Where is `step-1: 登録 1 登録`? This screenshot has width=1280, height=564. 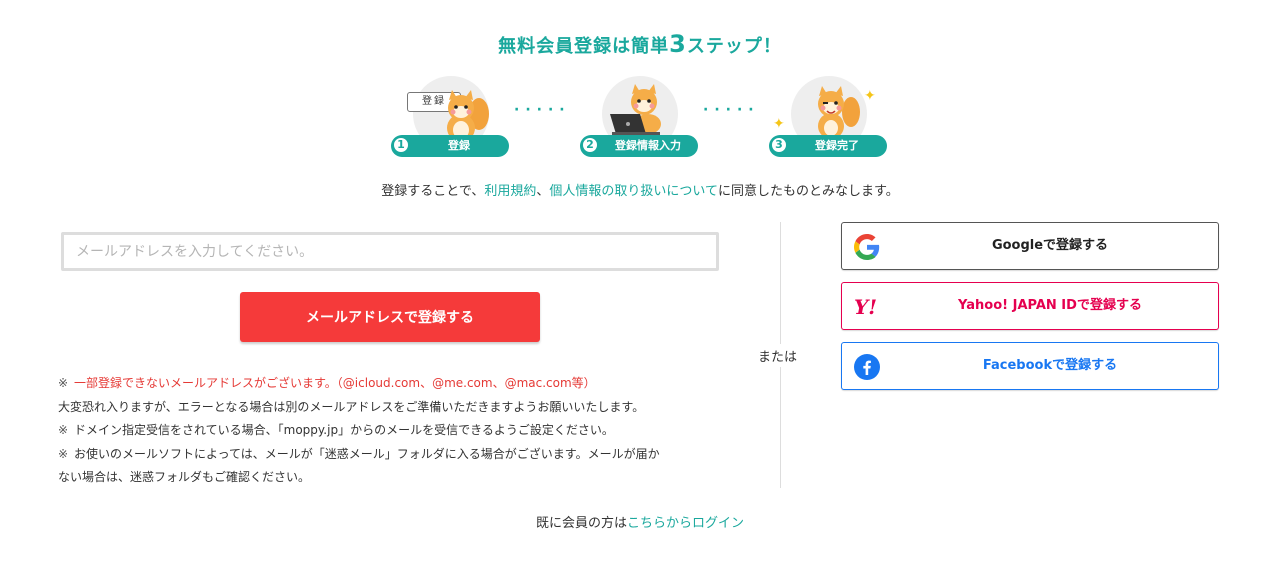 step-1: 登録 1 登録 is located at coordinates (456, 117).